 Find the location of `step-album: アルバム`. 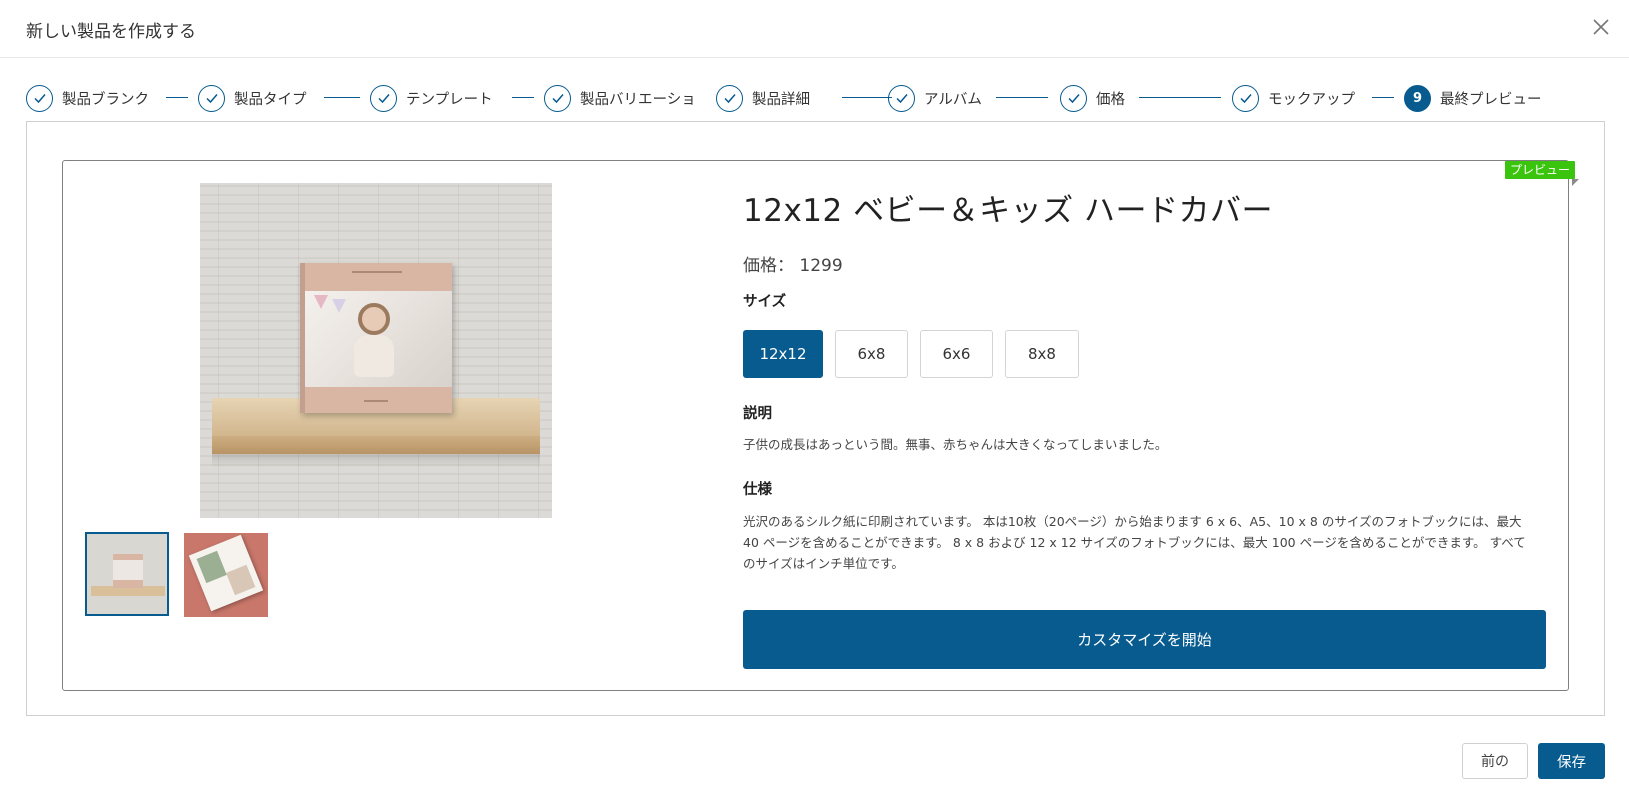

step-album: アルバム is located at coordinates (935, 98).